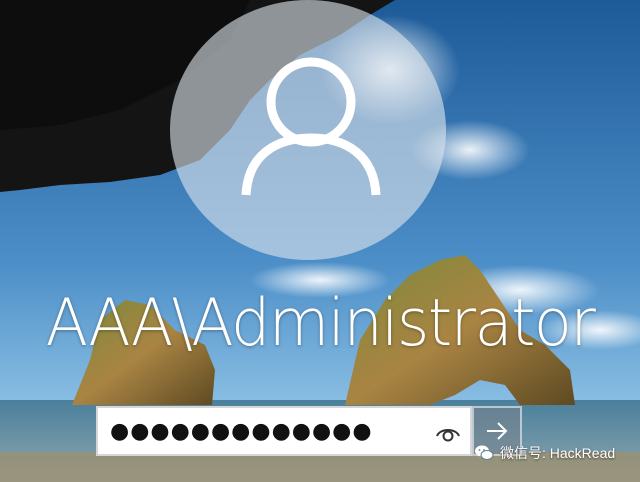 The image size is (640, 482). I want to click on password-field: ●●●●●●●●●●●●●, so click(284, 431).